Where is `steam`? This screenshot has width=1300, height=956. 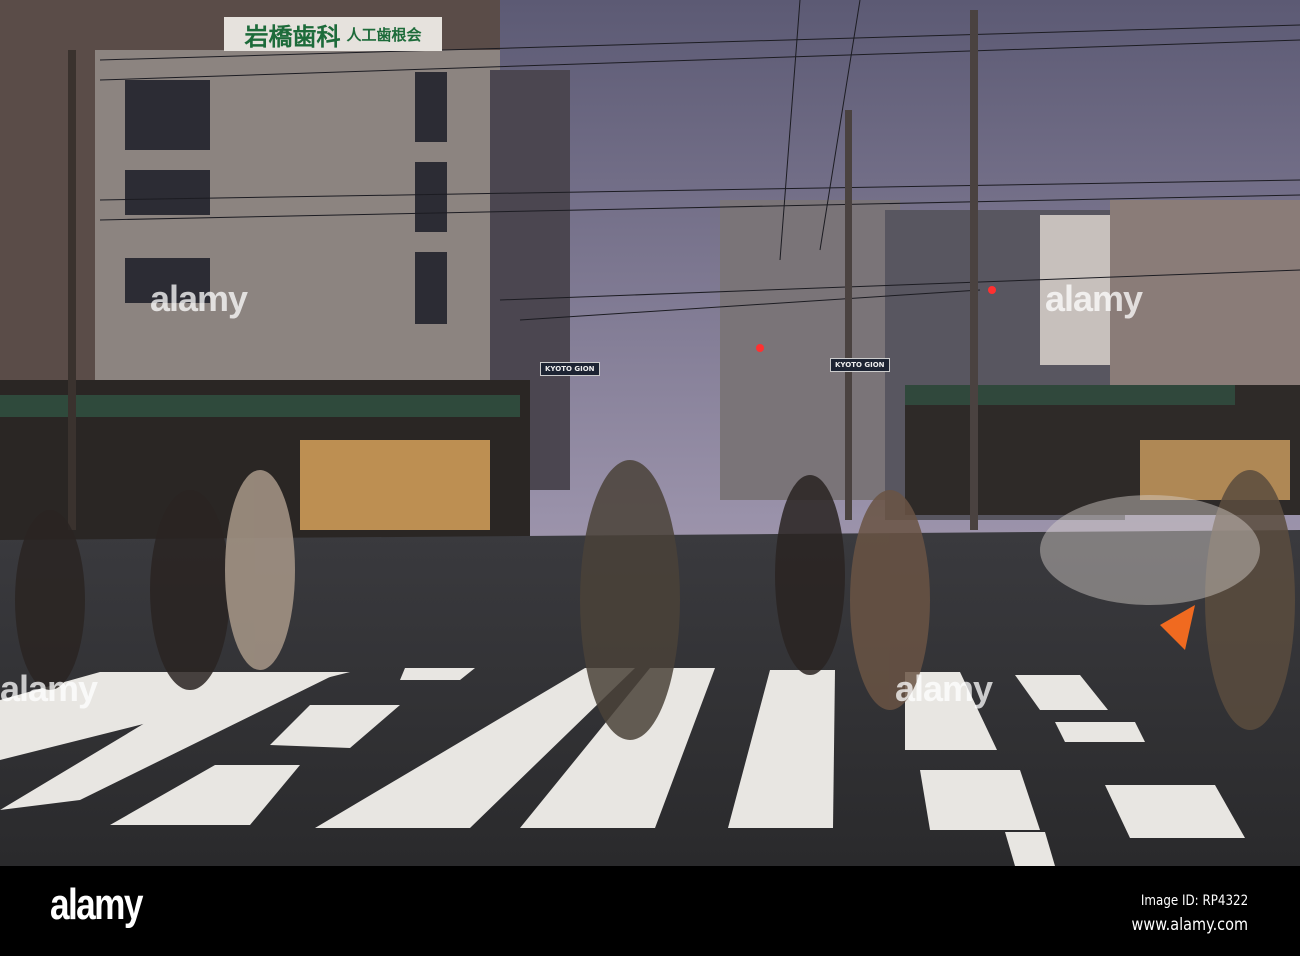
steam is located at coordinates (1150, 550).